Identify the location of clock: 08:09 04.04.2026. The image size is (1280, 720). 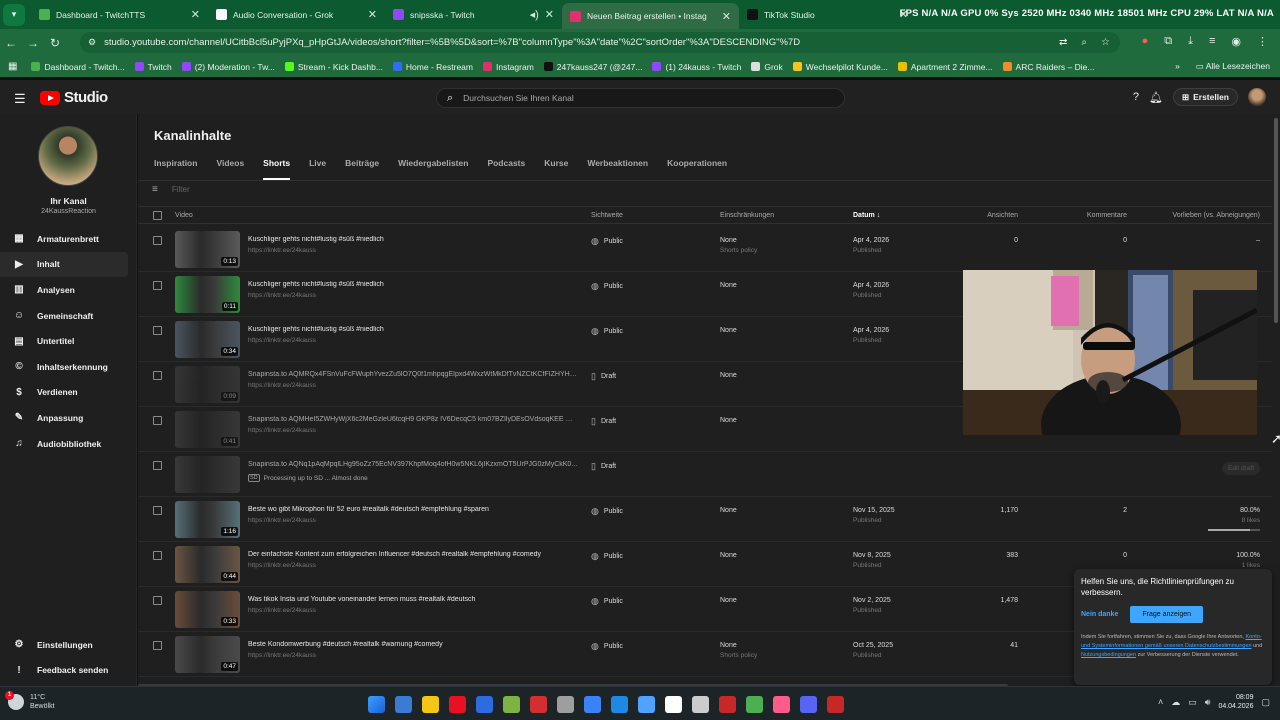
(1235, 702).